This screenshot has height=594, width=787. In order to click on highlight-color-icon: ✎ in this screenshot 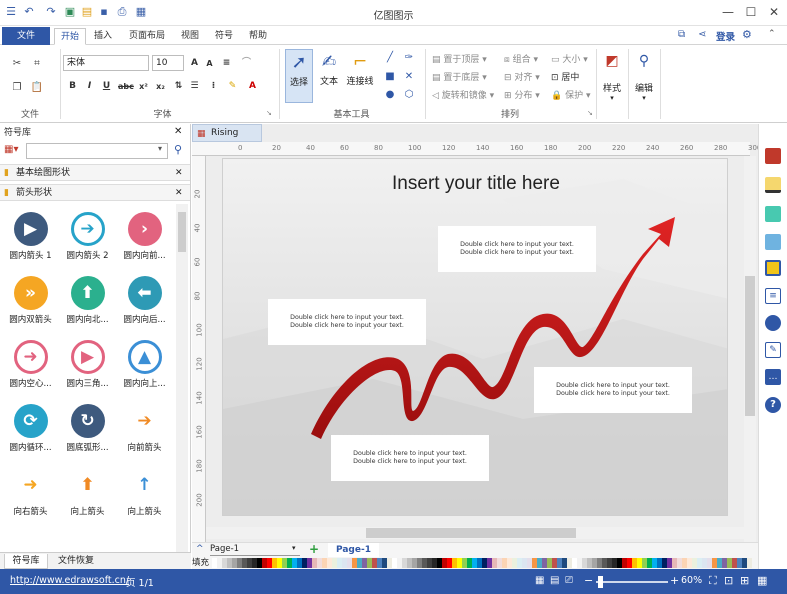, I will do `click(232, 86)`.